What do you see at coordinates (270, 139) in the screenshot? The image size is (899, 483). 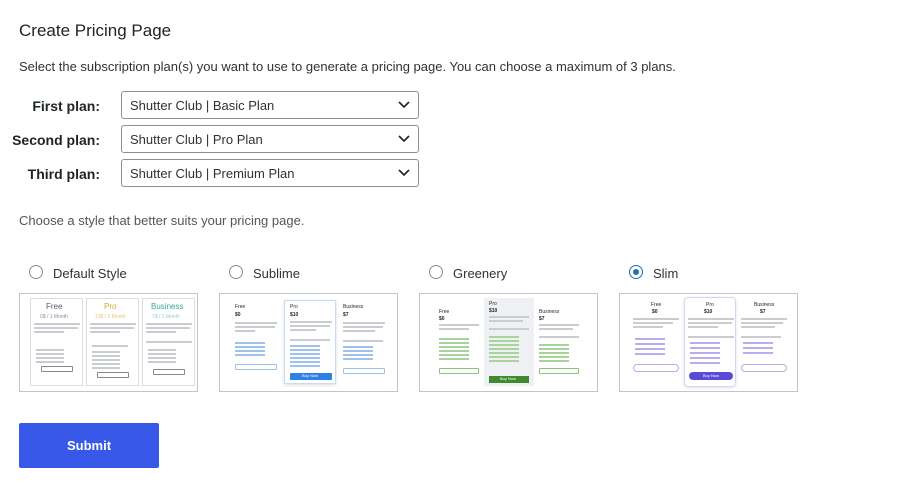 I see `second-plan-select: Shutter Club | Pro Plan` at bounding box center [270, 139].